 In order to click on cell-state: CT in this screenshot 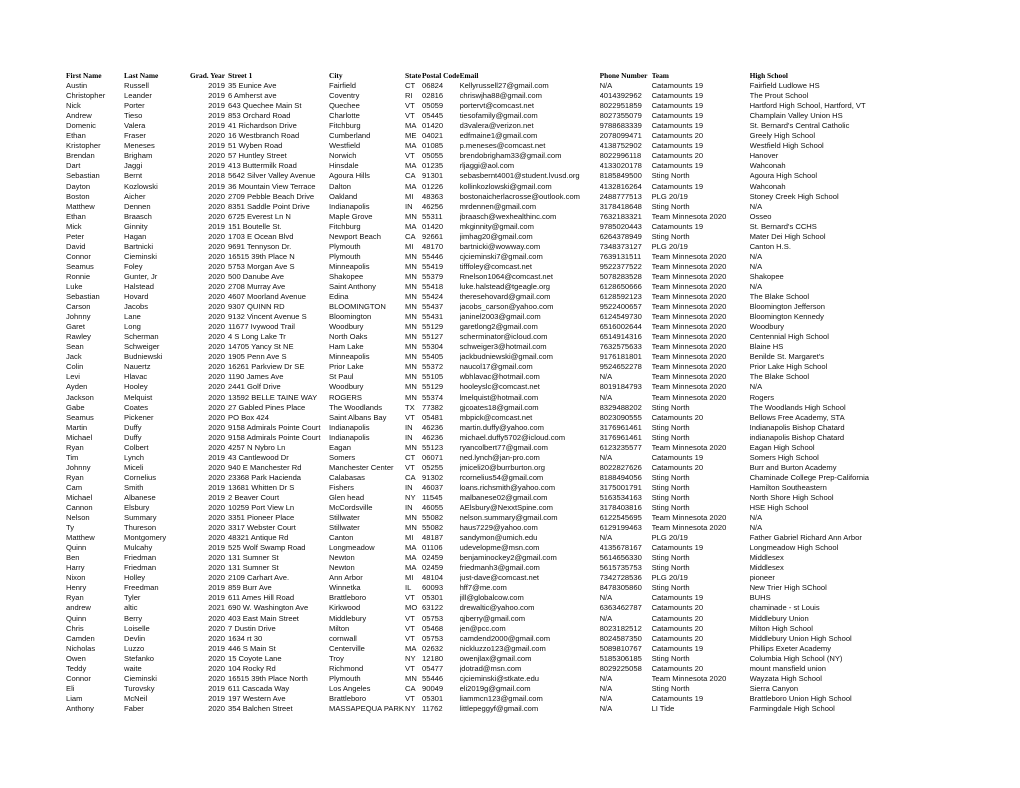, I will do `click(410, 457)`.